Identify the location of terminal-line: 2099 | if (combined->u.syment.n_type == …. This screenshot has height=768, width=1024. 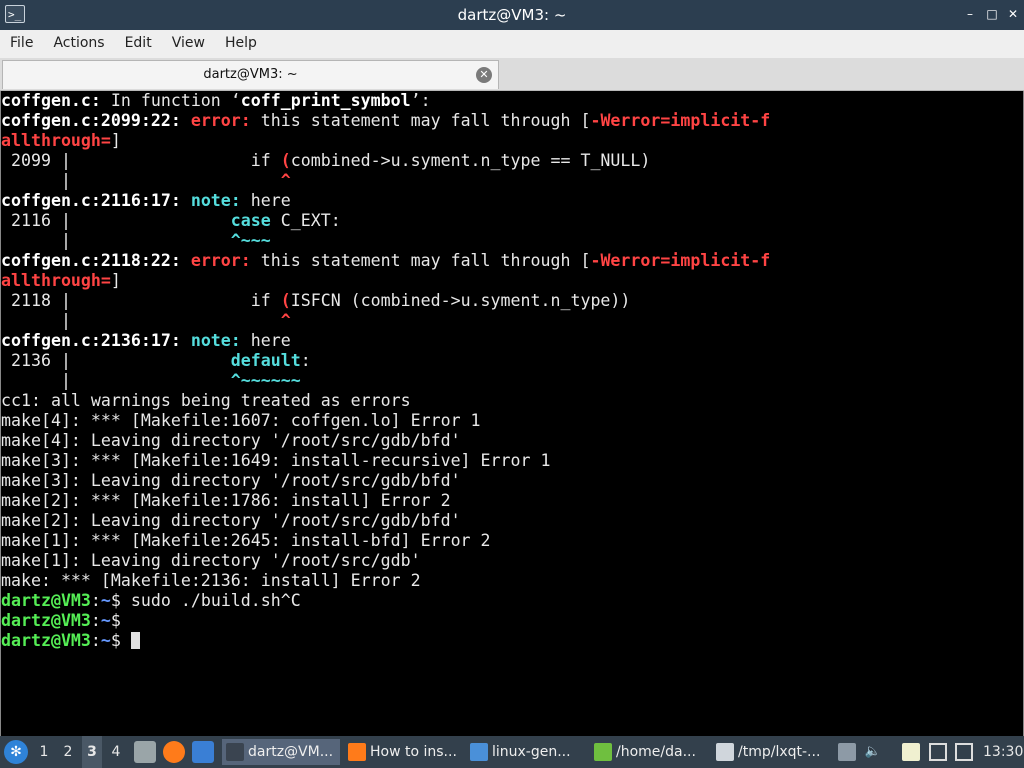
(512, 161).